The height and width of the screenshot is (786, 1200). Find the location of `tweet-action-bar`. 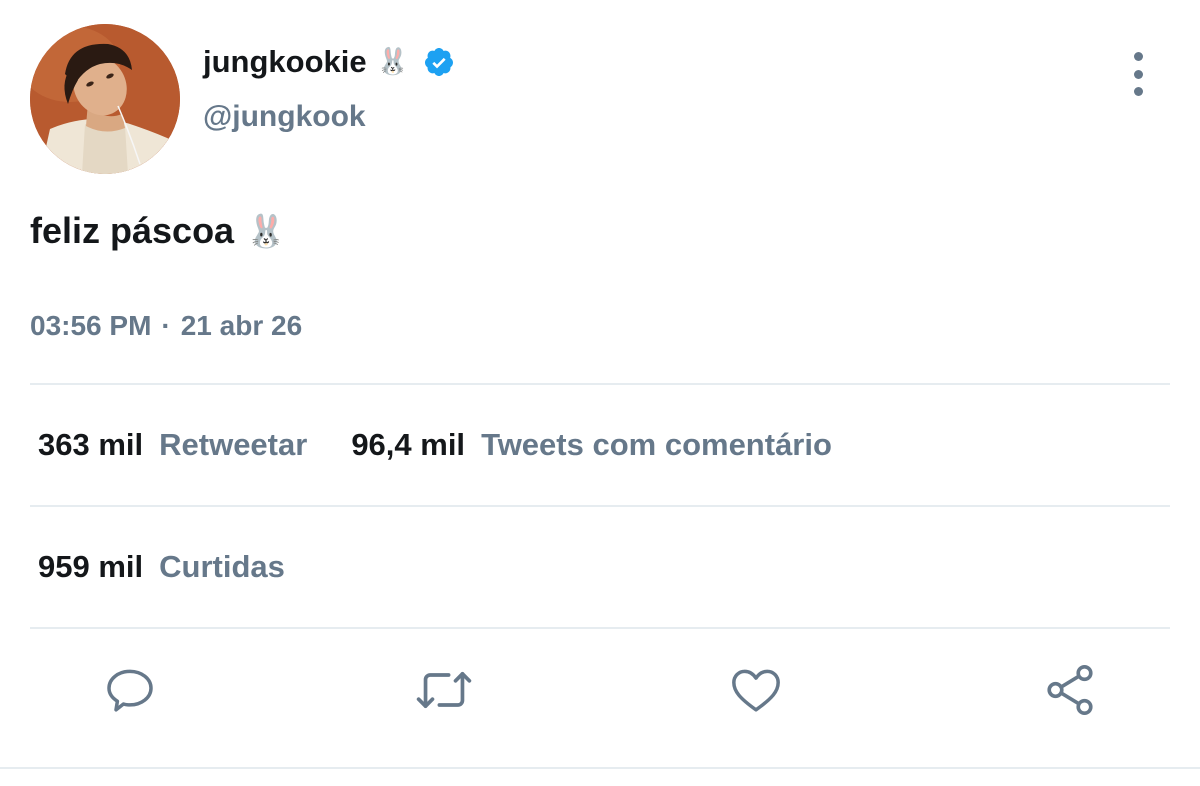

tweet-action-bar is located at coordinates (600, 698).